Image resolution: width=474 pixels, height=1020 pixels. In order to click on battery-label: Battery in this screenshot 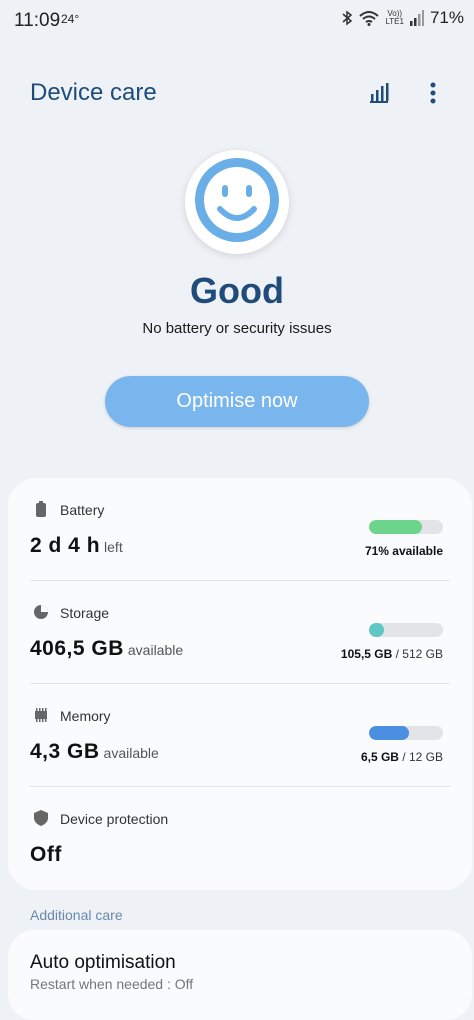, I will do `click(82, 510)`.